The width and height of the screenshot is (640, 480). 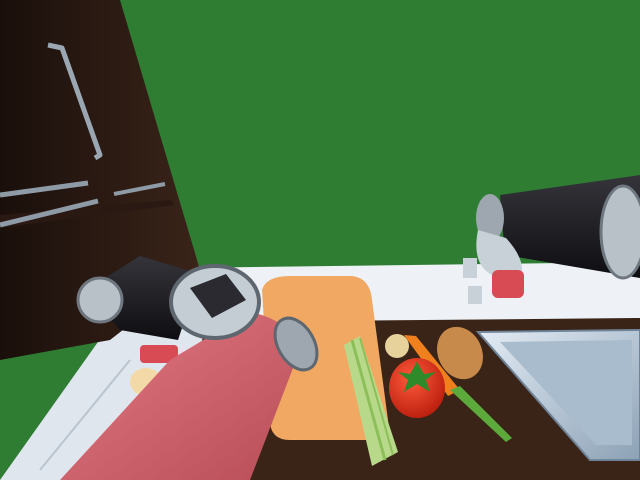 I want to click on right-finger-upper, so click(x=470, y=268).